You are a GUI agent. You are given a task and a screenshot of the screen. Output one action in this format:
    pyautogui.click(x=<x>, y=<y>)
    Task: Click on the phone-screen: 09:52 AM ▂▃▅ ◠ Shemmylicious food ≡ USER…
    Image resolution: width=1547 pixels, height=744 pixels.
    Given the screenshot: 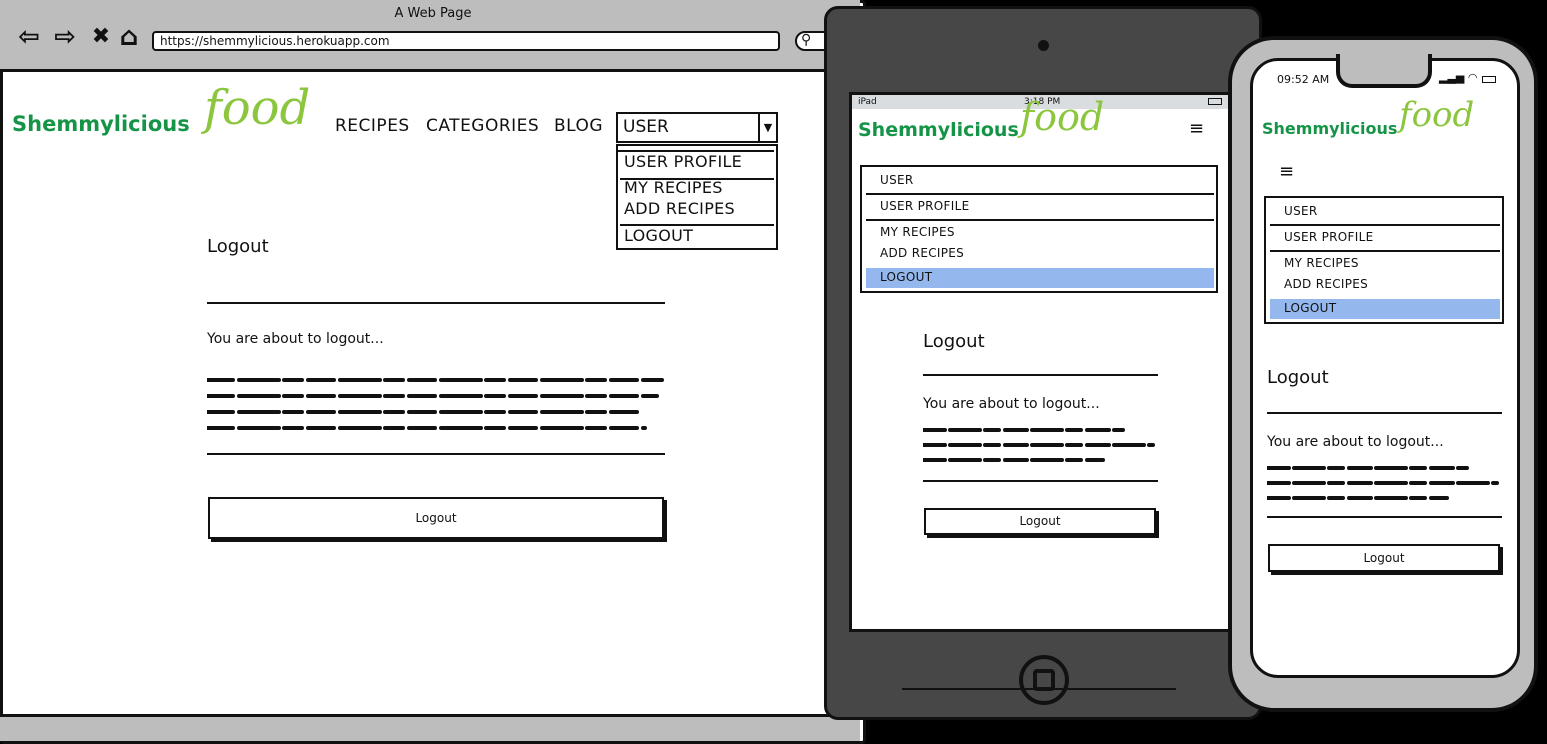 What is the action you would take?
    pyautogui.click(x=1385, y=368)
    